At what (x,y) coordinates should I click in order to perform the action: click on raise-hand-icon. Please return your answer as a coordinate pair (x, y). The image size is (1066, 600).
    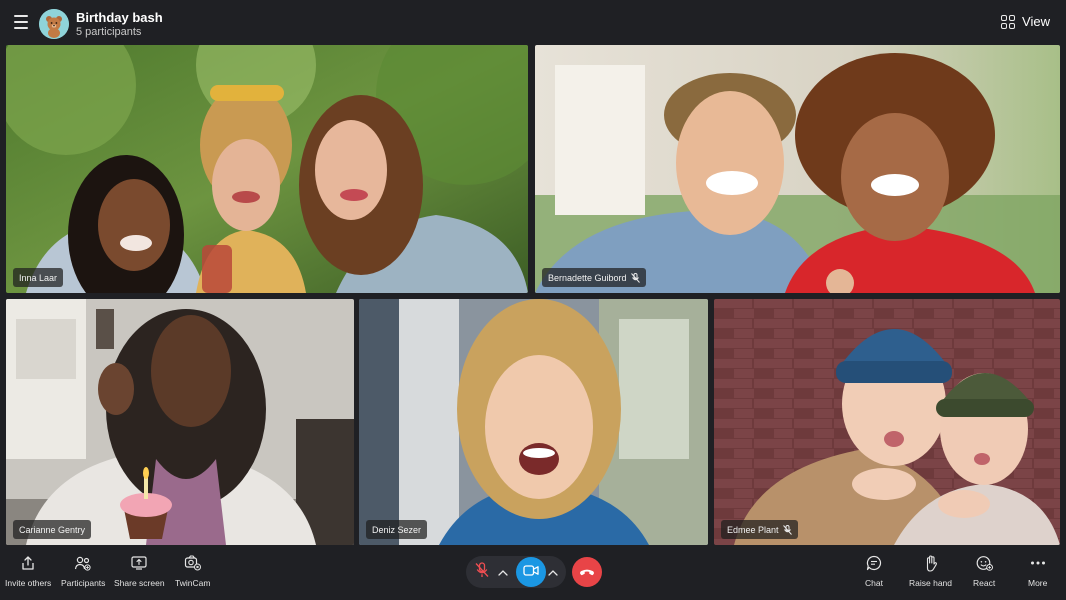
    Looking at the image, I should click on (931, 563).